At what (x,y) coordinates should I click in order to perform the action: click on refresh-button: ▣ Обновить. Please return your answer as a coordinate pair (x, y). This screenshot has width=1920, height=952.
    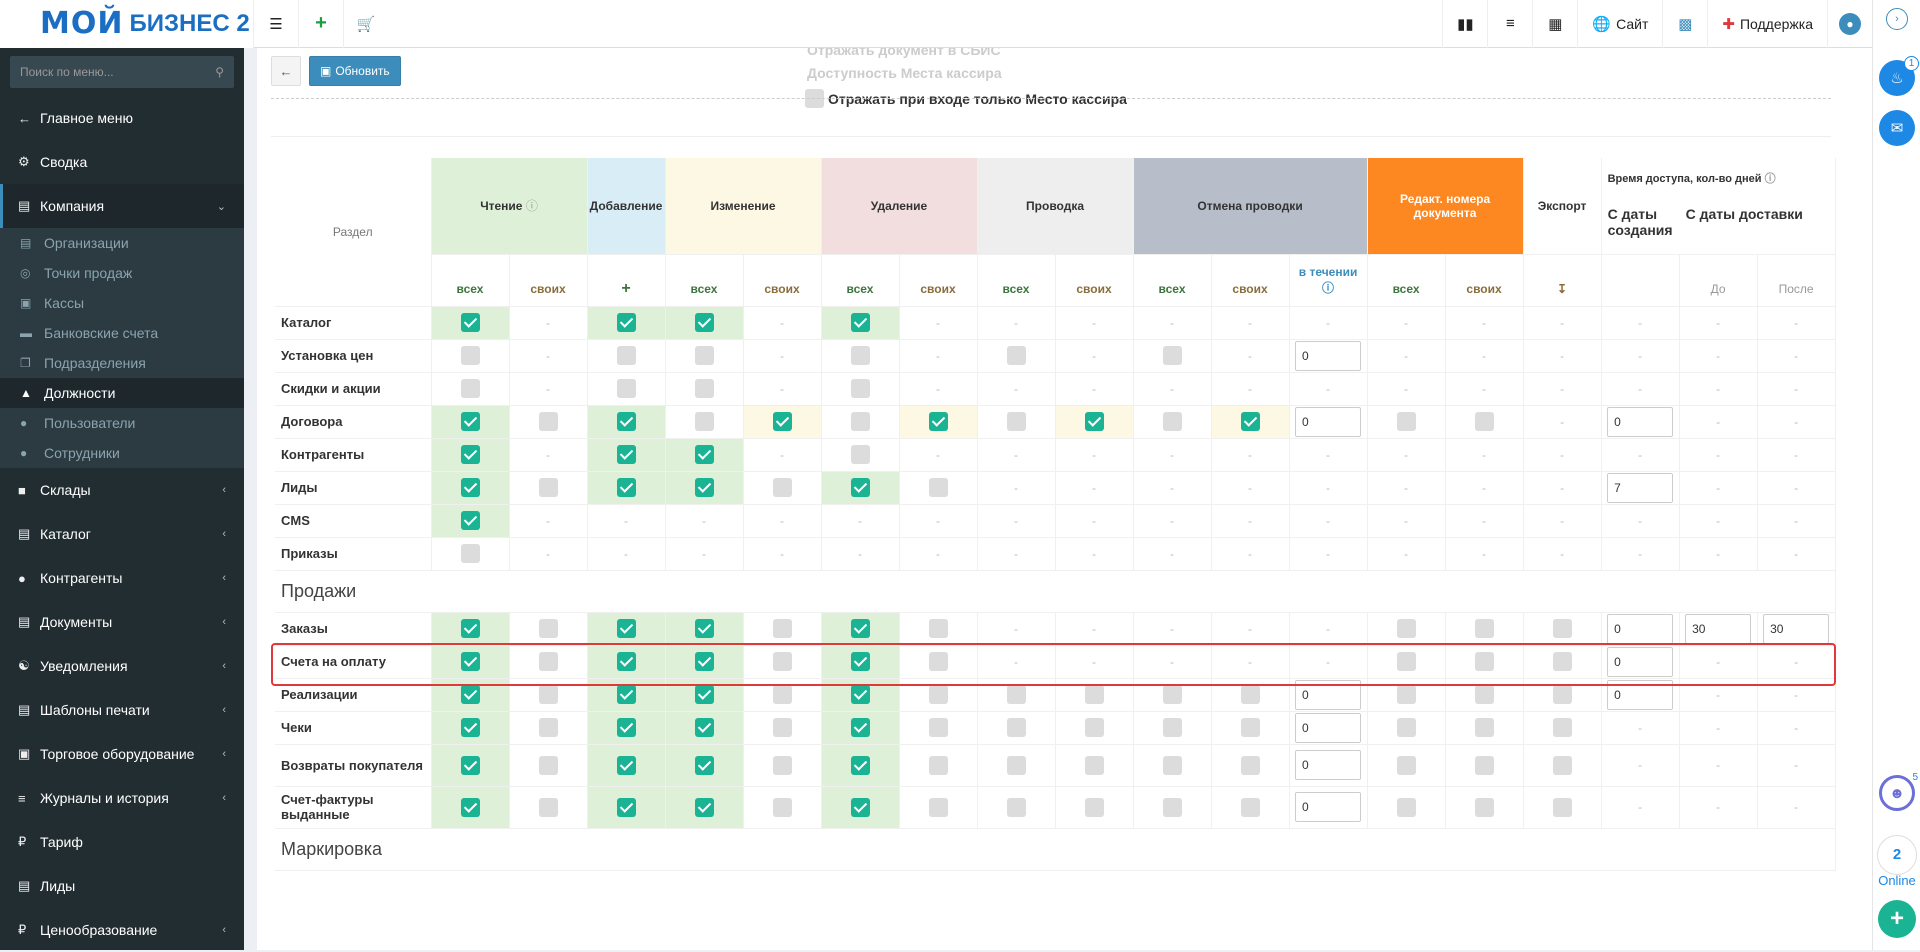
    Looking at the image, I should click on (355, 71).